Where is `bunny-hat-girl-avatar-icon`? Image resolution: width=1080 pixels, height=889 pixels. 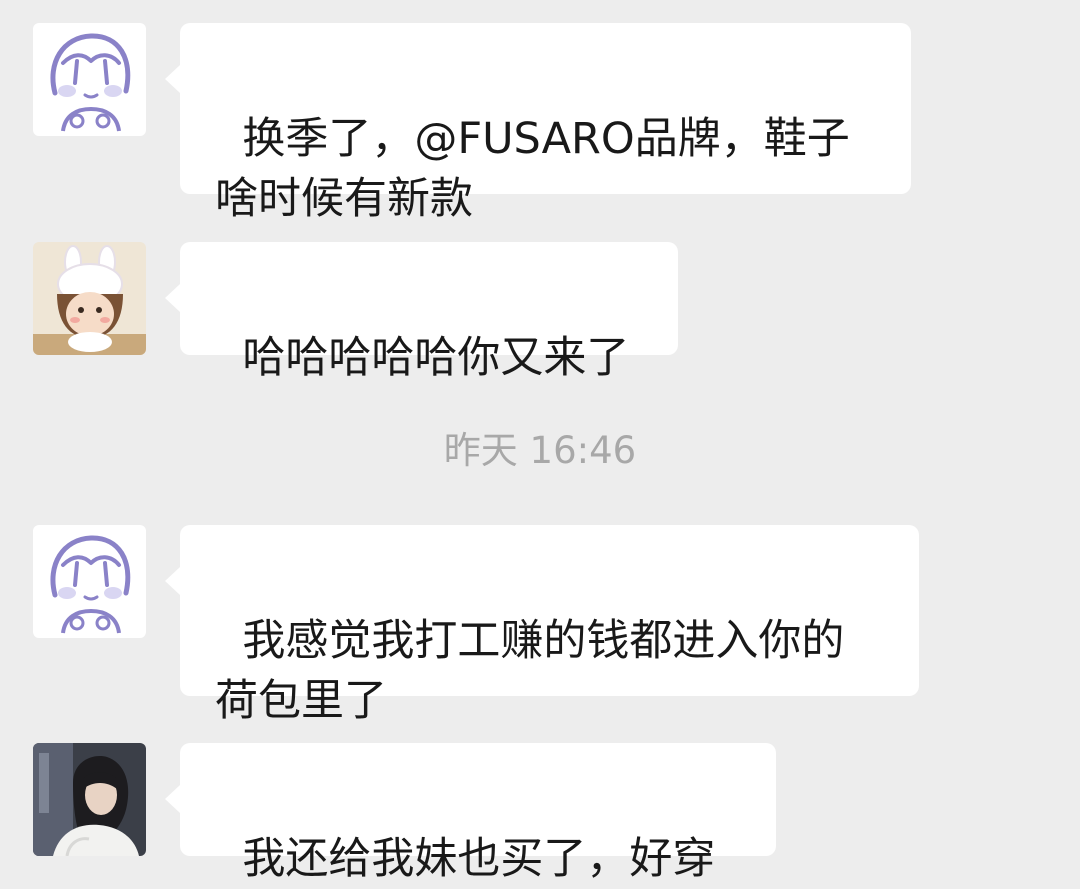 bunny-hat-girl-avatar-icon is located at coordinates (89, 298).